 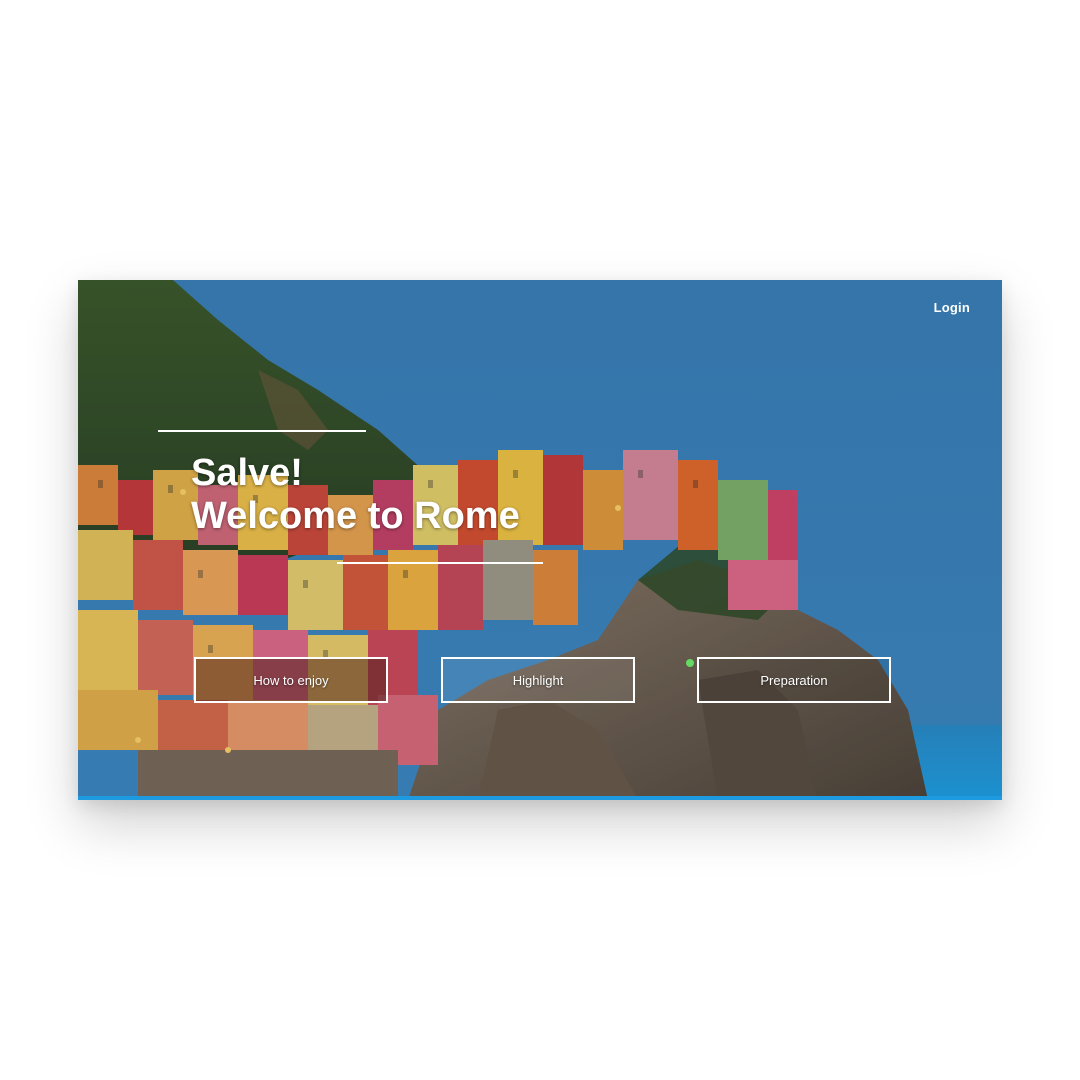 I want to click on title-bottom-rule, so click(x=440, y=563).